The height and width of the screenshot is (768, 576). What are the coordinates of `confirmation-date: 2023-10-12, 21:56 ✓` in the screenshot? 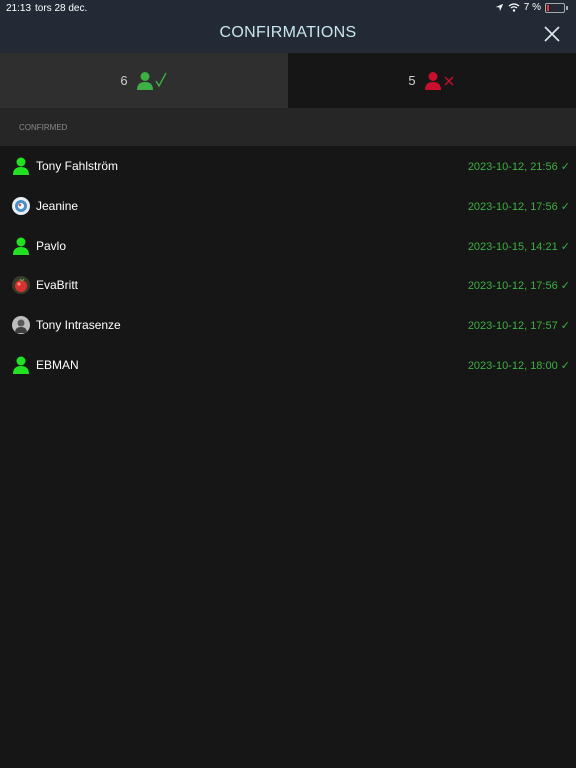 It's located at (518, 167).